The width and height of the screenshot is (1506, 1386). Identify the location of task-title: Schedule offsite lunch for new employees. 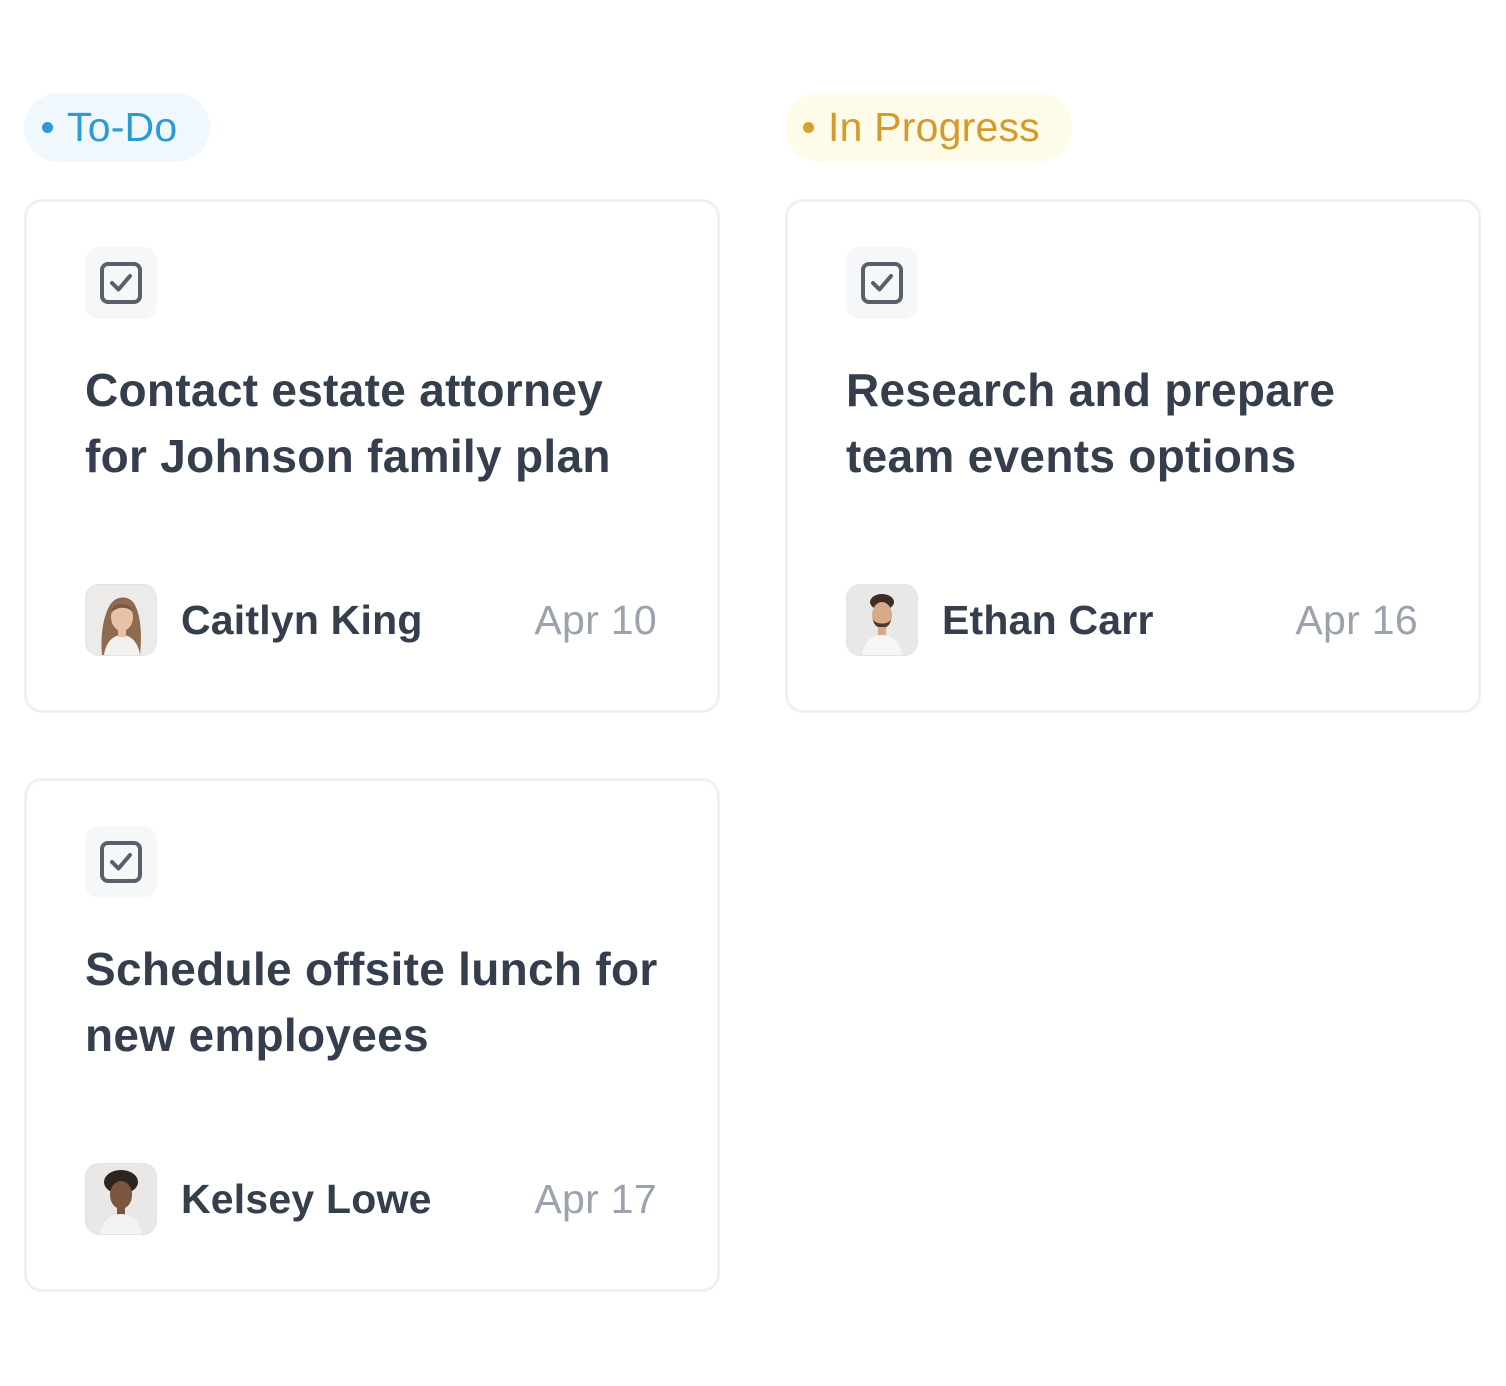
(380, 1002).